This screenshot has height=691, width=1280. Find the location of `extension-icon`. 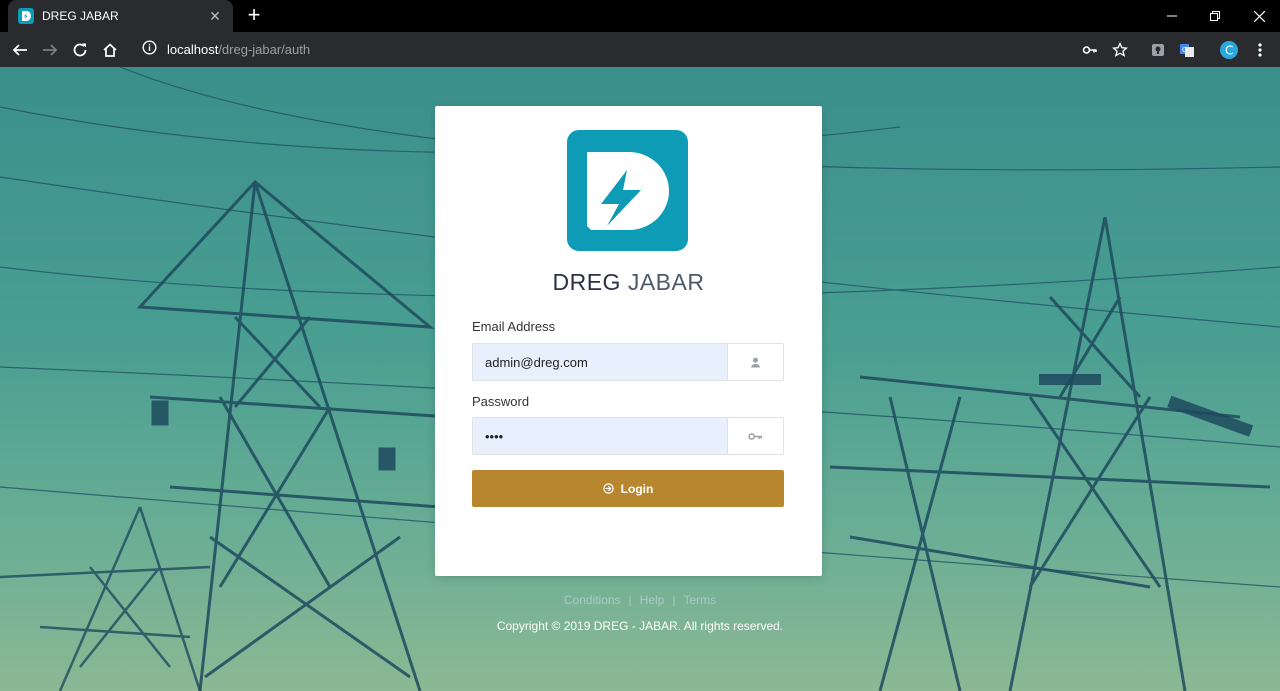

extension-icon is located at coordinates (1158, 50).